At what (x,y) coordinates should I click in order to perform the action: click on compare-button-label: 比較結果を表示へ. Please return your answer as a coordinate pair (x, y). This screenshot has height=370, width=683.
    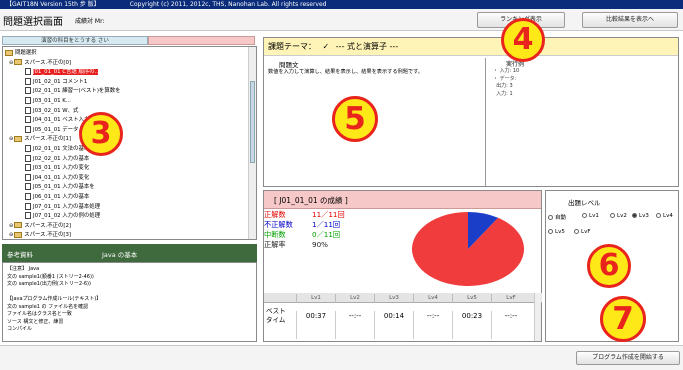
    Looking at the image, I should click on (629, 19).